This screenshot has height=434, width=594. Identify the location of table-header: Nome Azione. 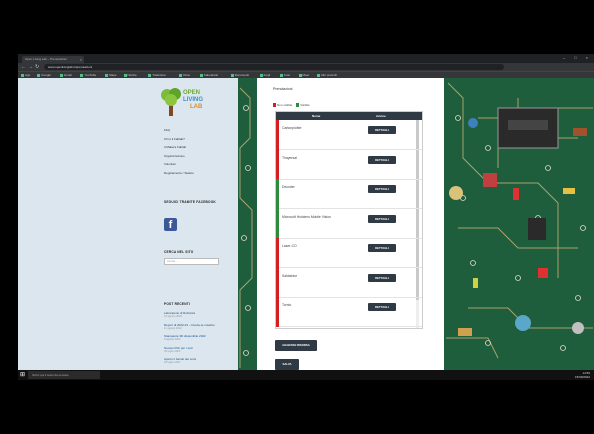
(349, 116).